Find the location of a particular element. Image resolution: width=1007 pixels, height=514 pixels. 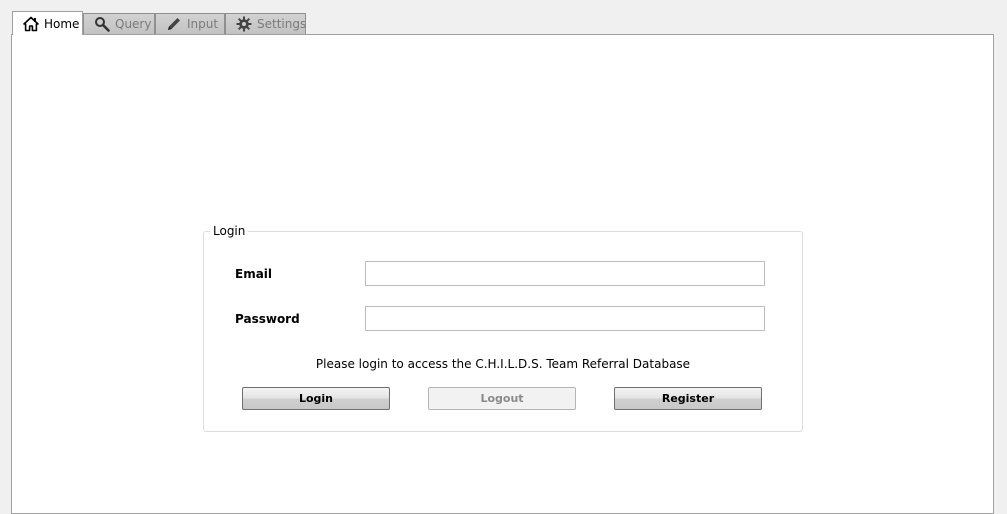

login-button: Login is located at coordinates (316, 398).